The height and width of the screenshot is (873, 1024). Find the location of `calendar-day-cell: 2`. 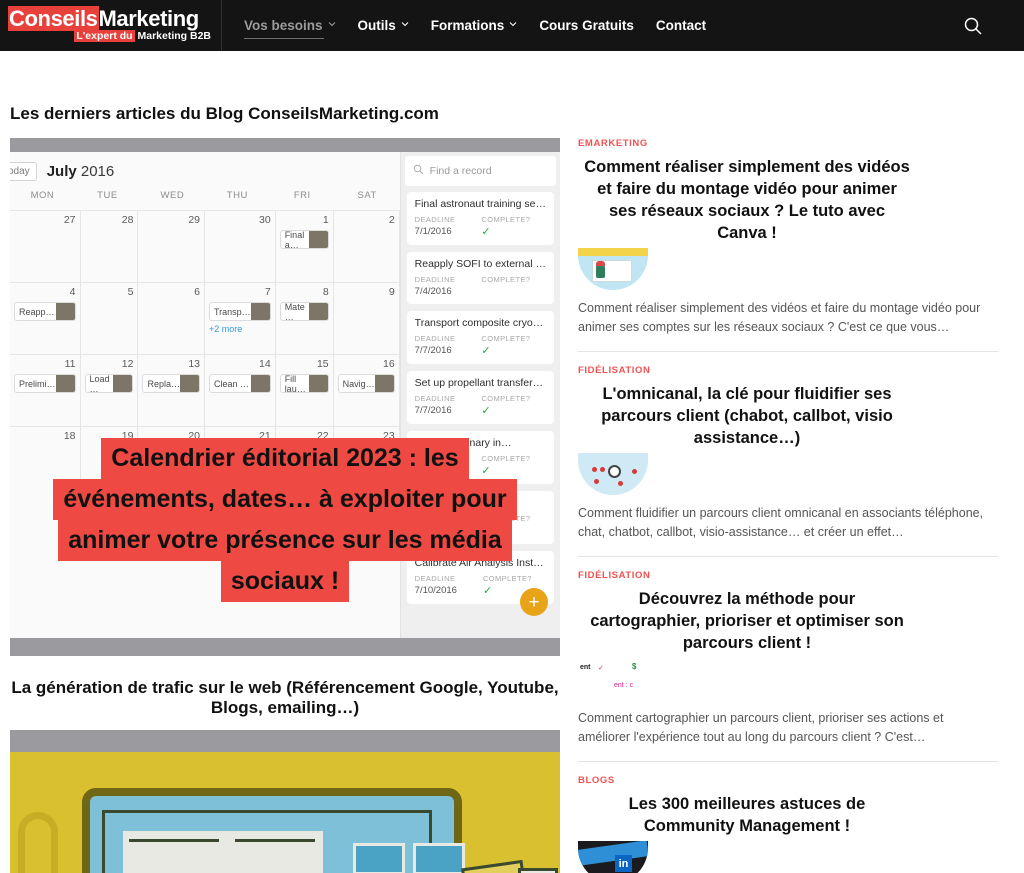

calendar-day-cell: 2 is located at coordinates (366, 246).